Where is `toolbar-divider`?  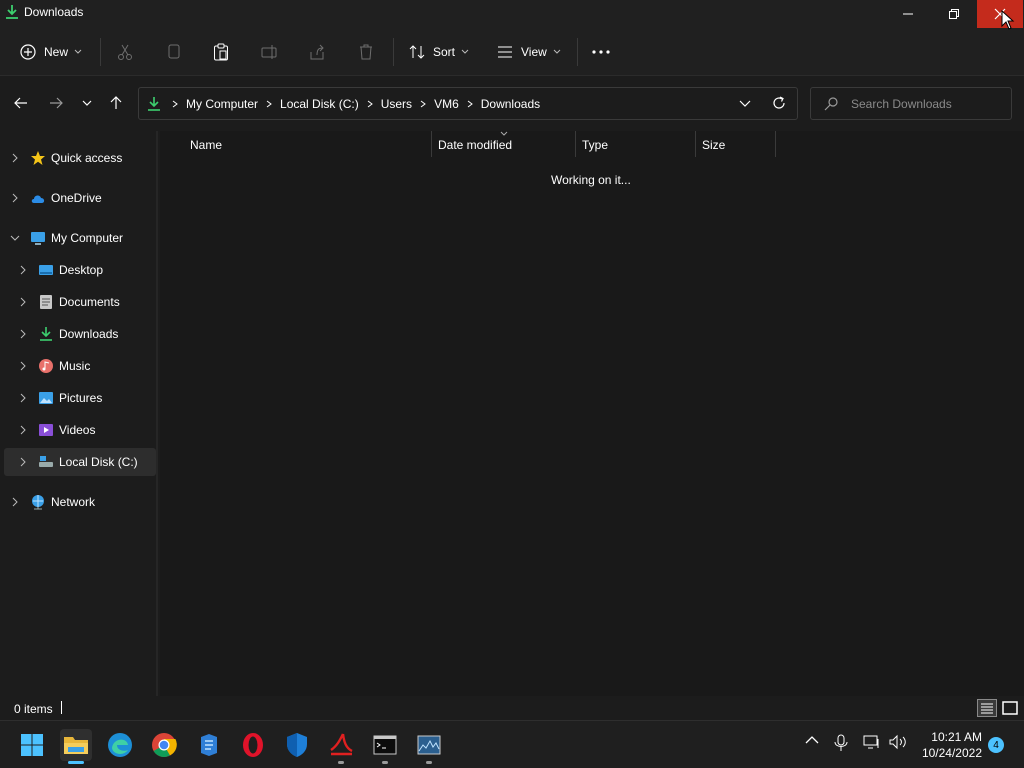 toolbar-divider is located at coordinates (100, 52).